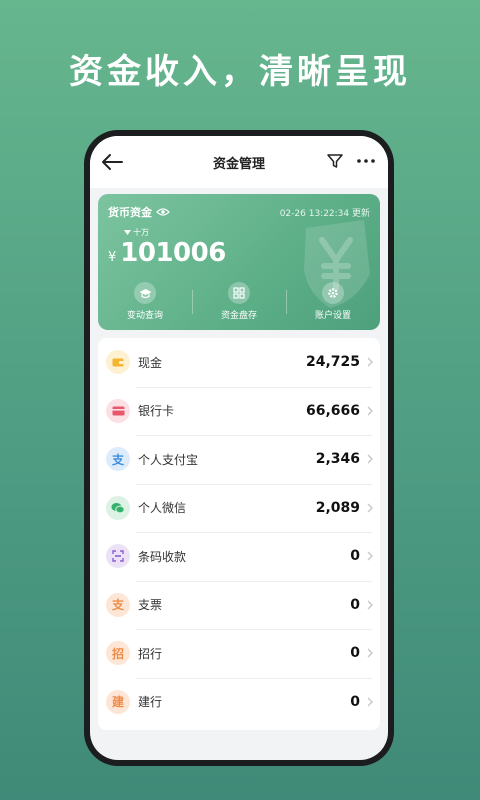 Image resolution: width=480 pixels, height=800 pixels. I want to click on account-balance: 2,346, so click(337, 459).